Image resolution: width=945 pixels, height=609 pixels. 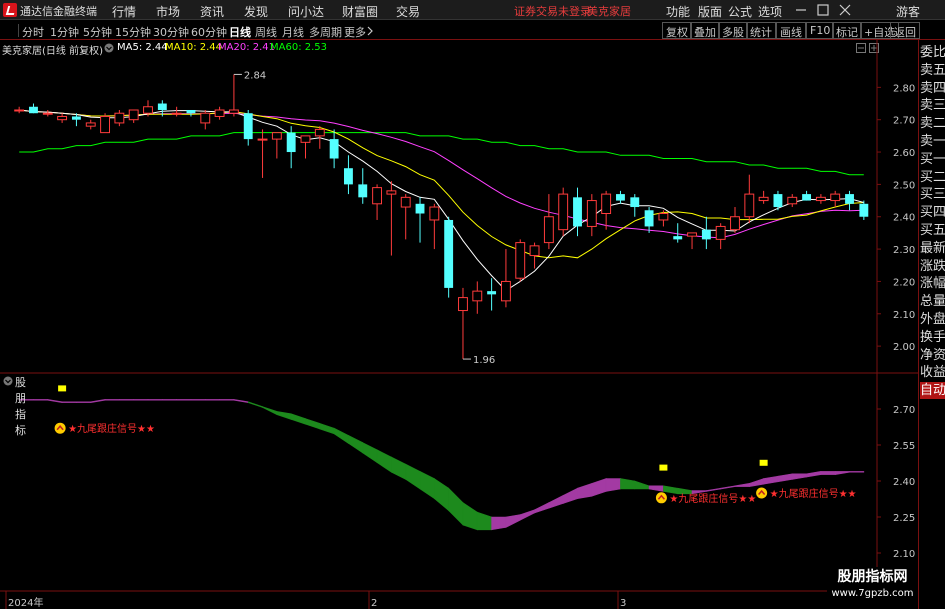 What do you see at coordinates (813, 493) in the screenshot?
I see `signal-label: ★九尾跟庄信号★★` at bounding box center [813, 493].